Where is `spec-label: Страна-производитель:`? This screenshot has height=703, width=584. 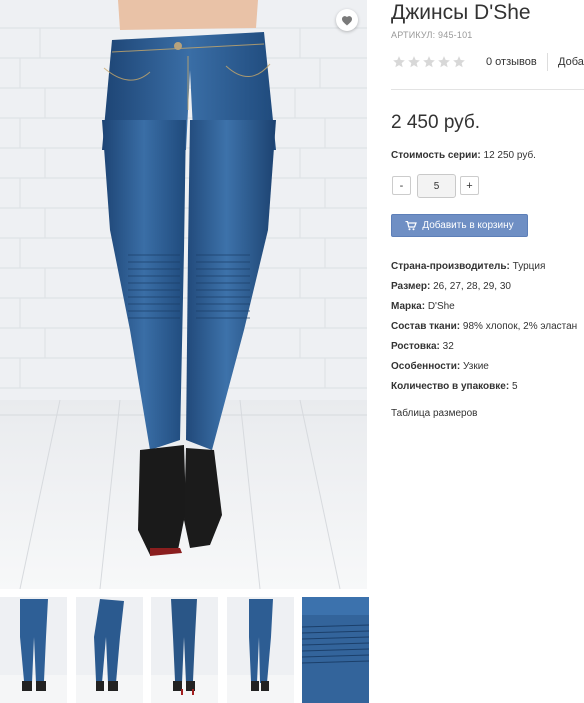 spec-label: Страна-производитель: is located at coordinates (450, 266).